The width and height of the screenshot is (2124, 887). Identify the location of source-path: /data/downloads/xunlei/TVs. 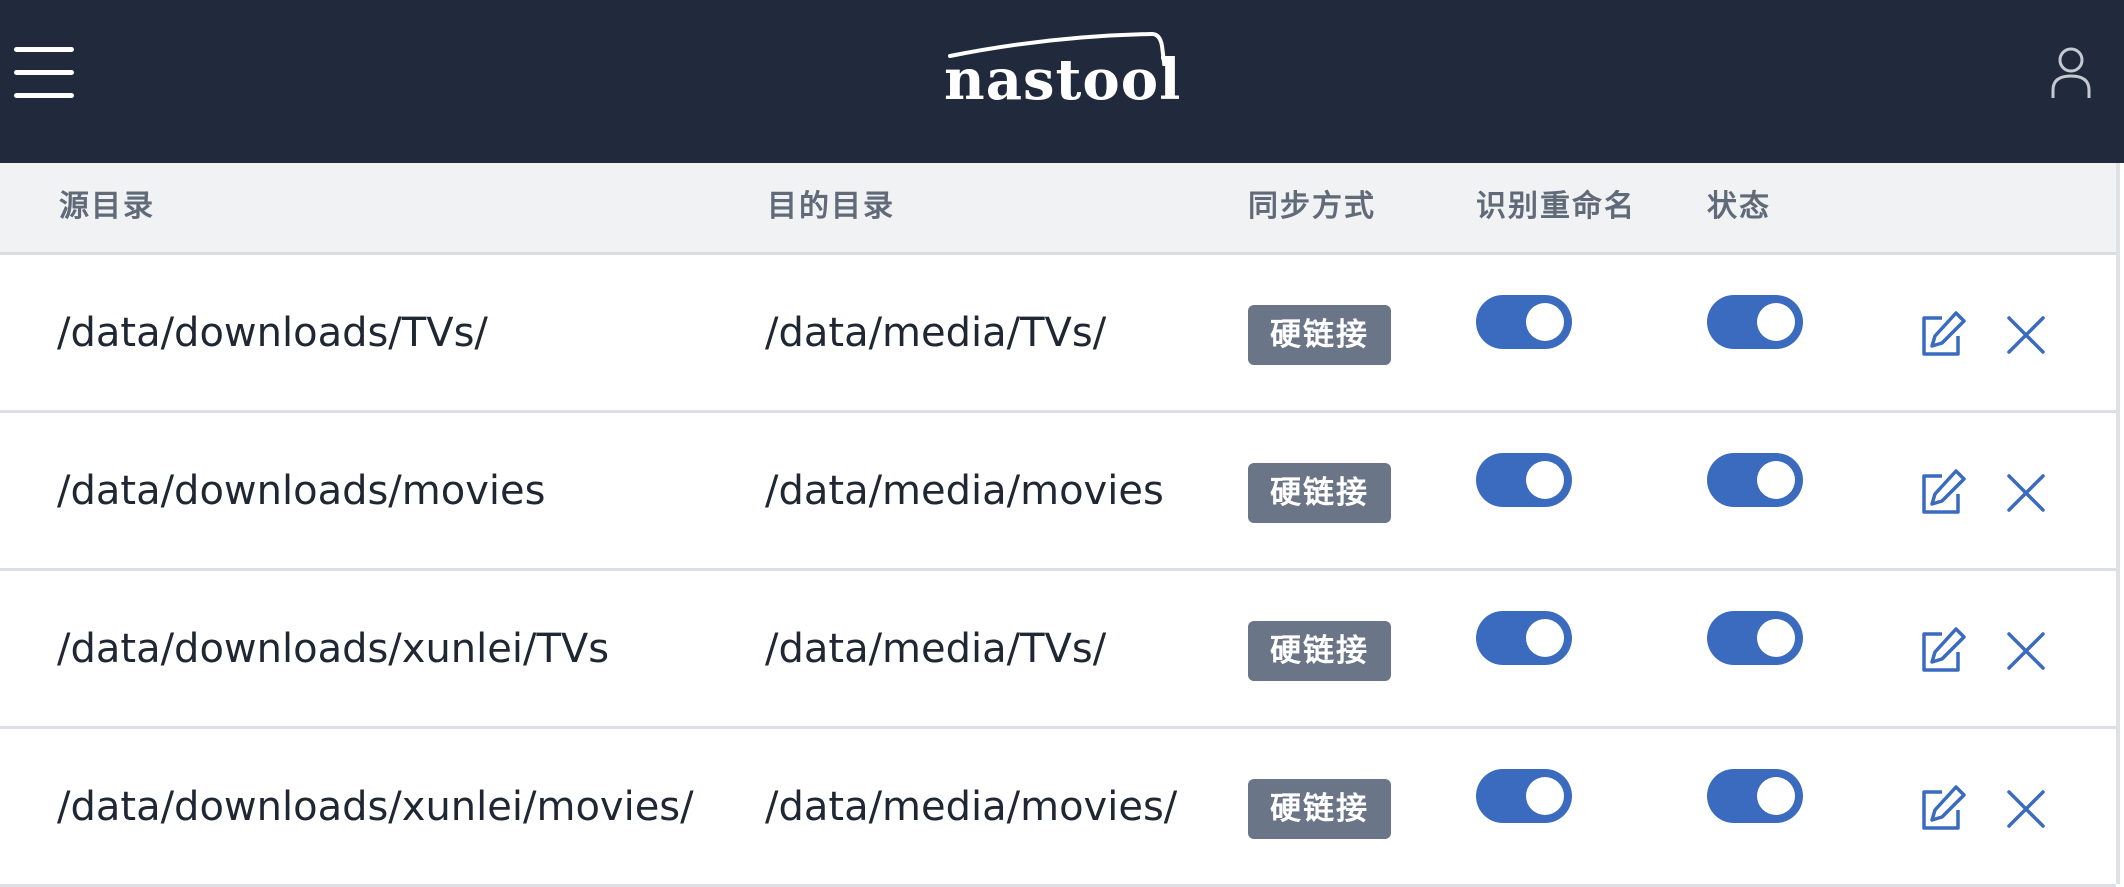
(333, 649).